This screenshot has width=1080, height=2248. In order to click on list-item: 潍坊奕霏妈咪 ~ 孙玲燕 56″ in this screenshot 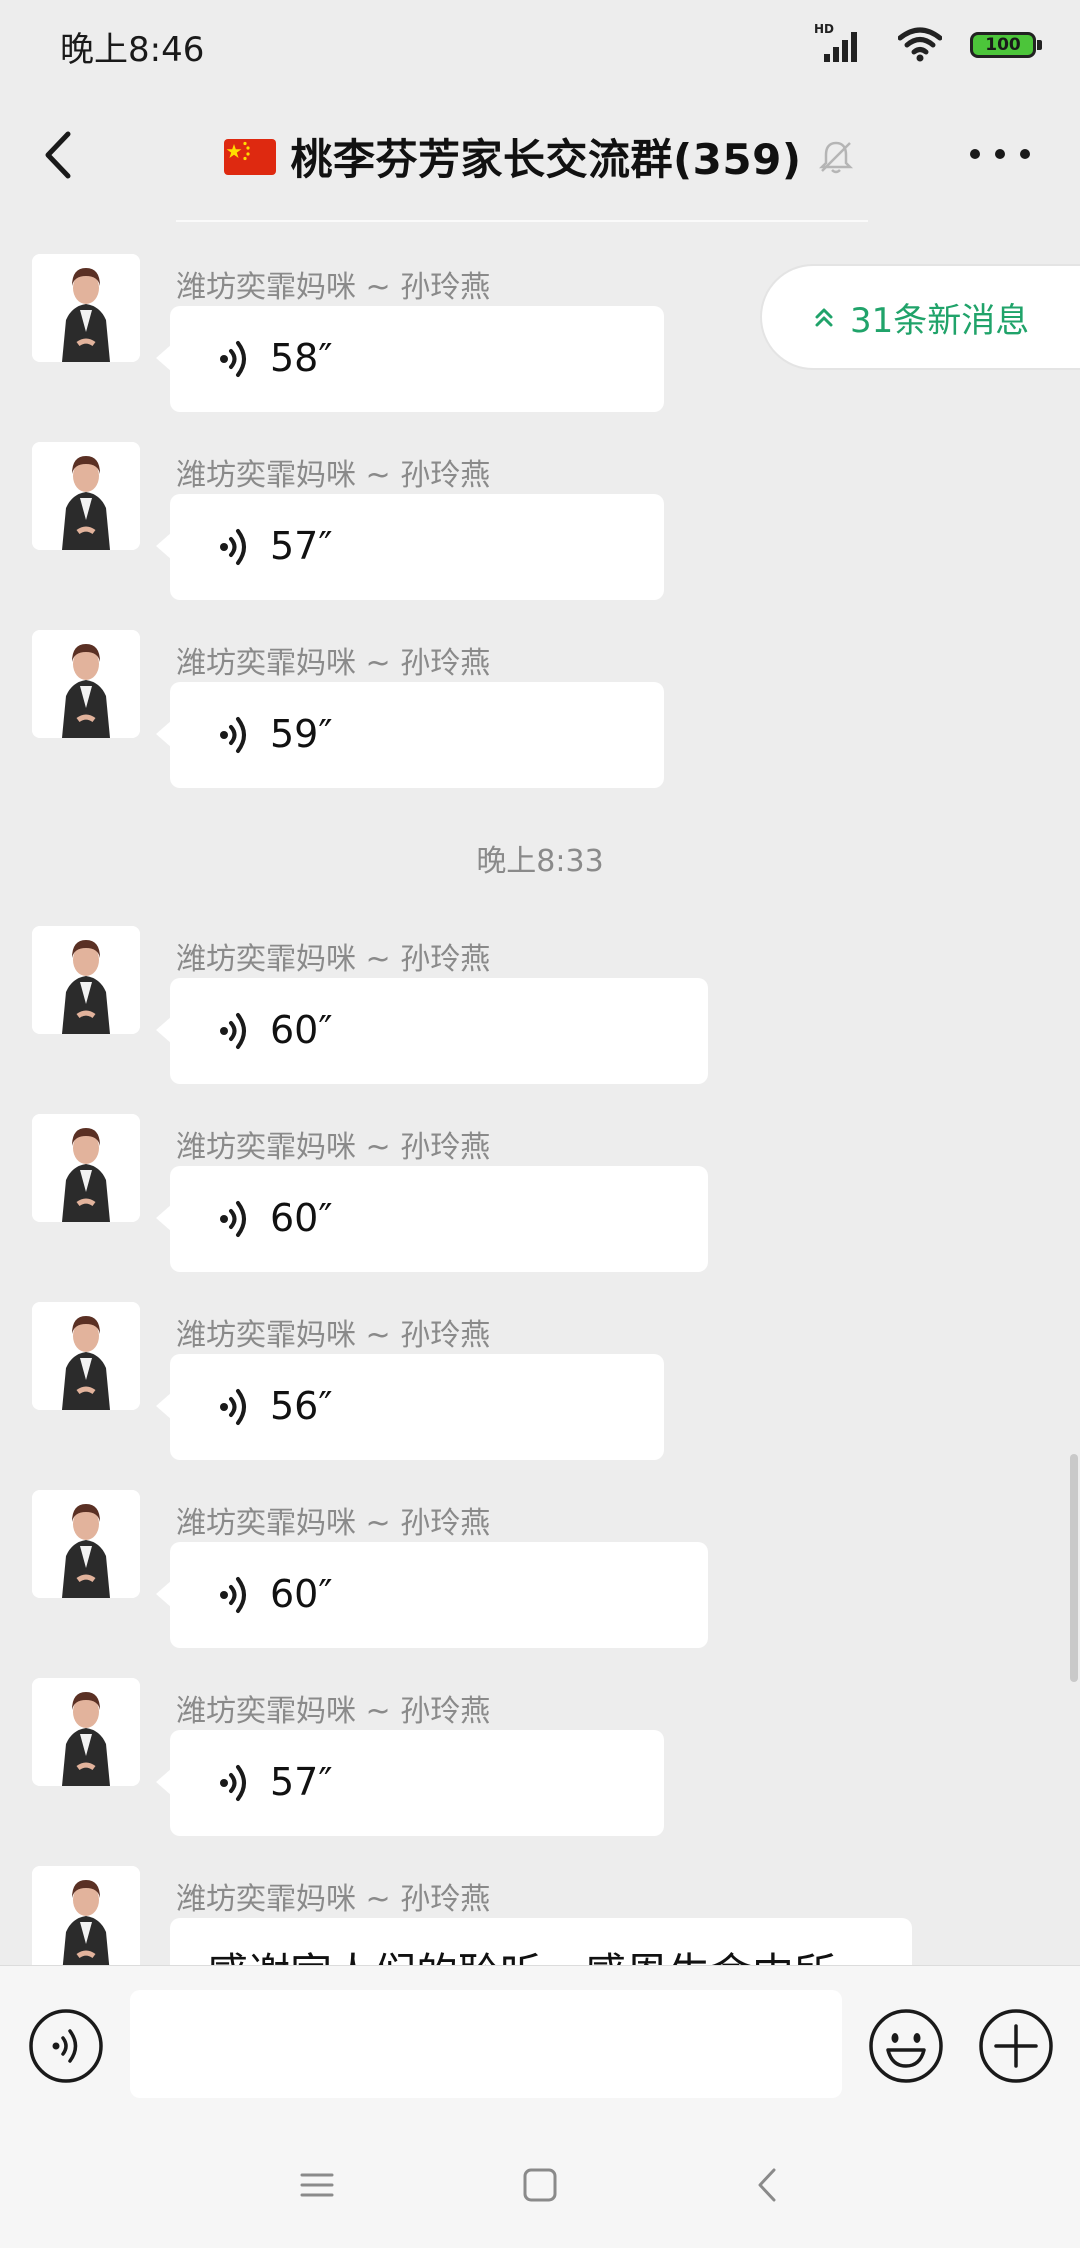, I will do `click(540, 1387)`.